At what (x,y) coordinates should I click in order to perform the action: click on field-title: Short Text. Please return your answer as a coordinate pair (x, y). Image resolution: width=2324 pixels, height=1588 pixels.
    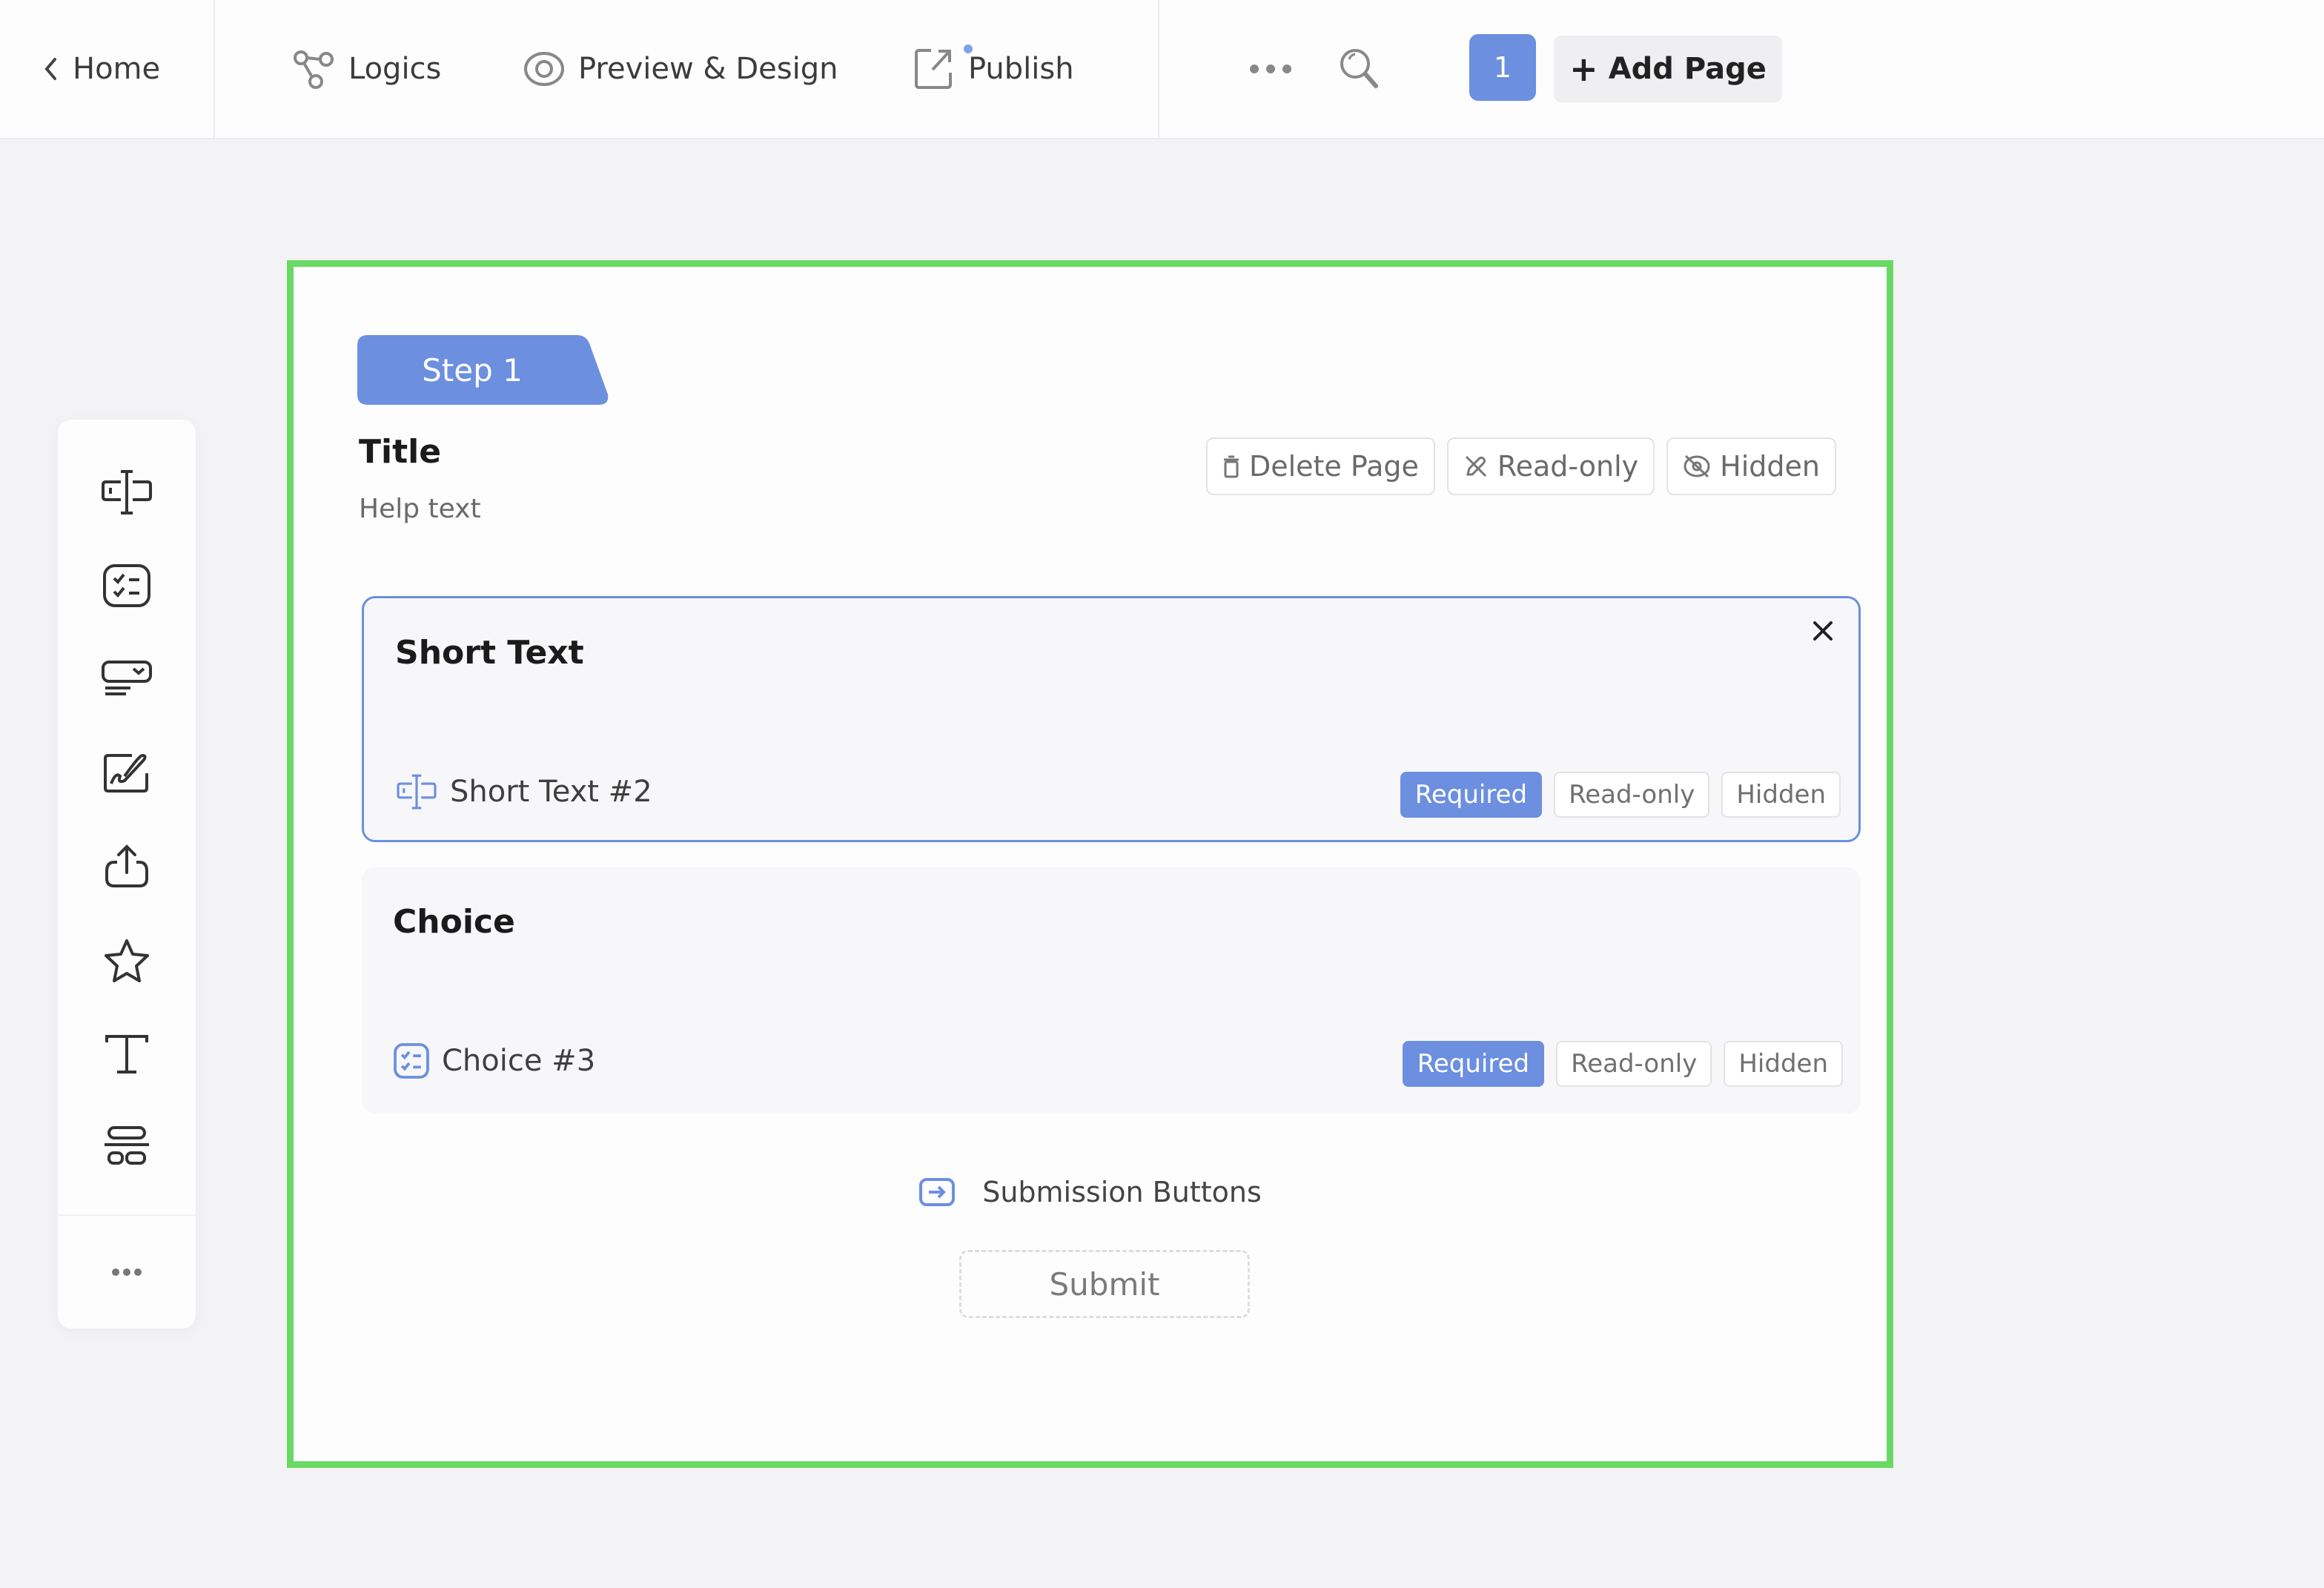
    Looking at the image, I should click on (489, 653).